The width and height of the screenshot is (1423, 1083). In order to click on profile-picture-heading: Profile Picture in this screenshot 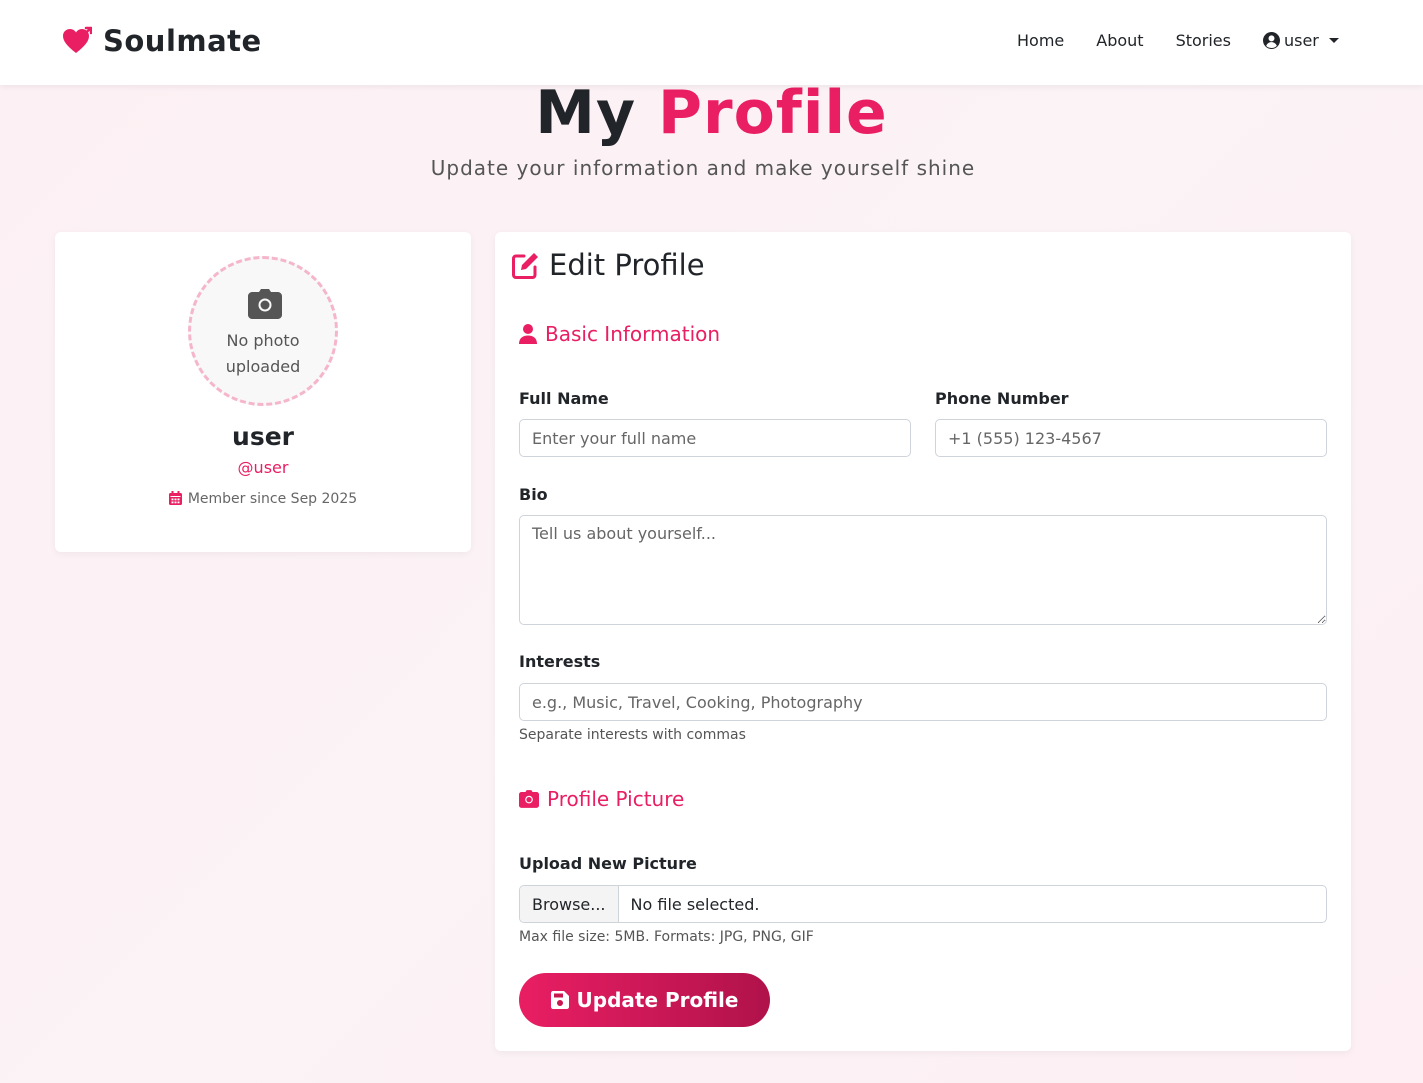, I will do `click(601, 799)`.